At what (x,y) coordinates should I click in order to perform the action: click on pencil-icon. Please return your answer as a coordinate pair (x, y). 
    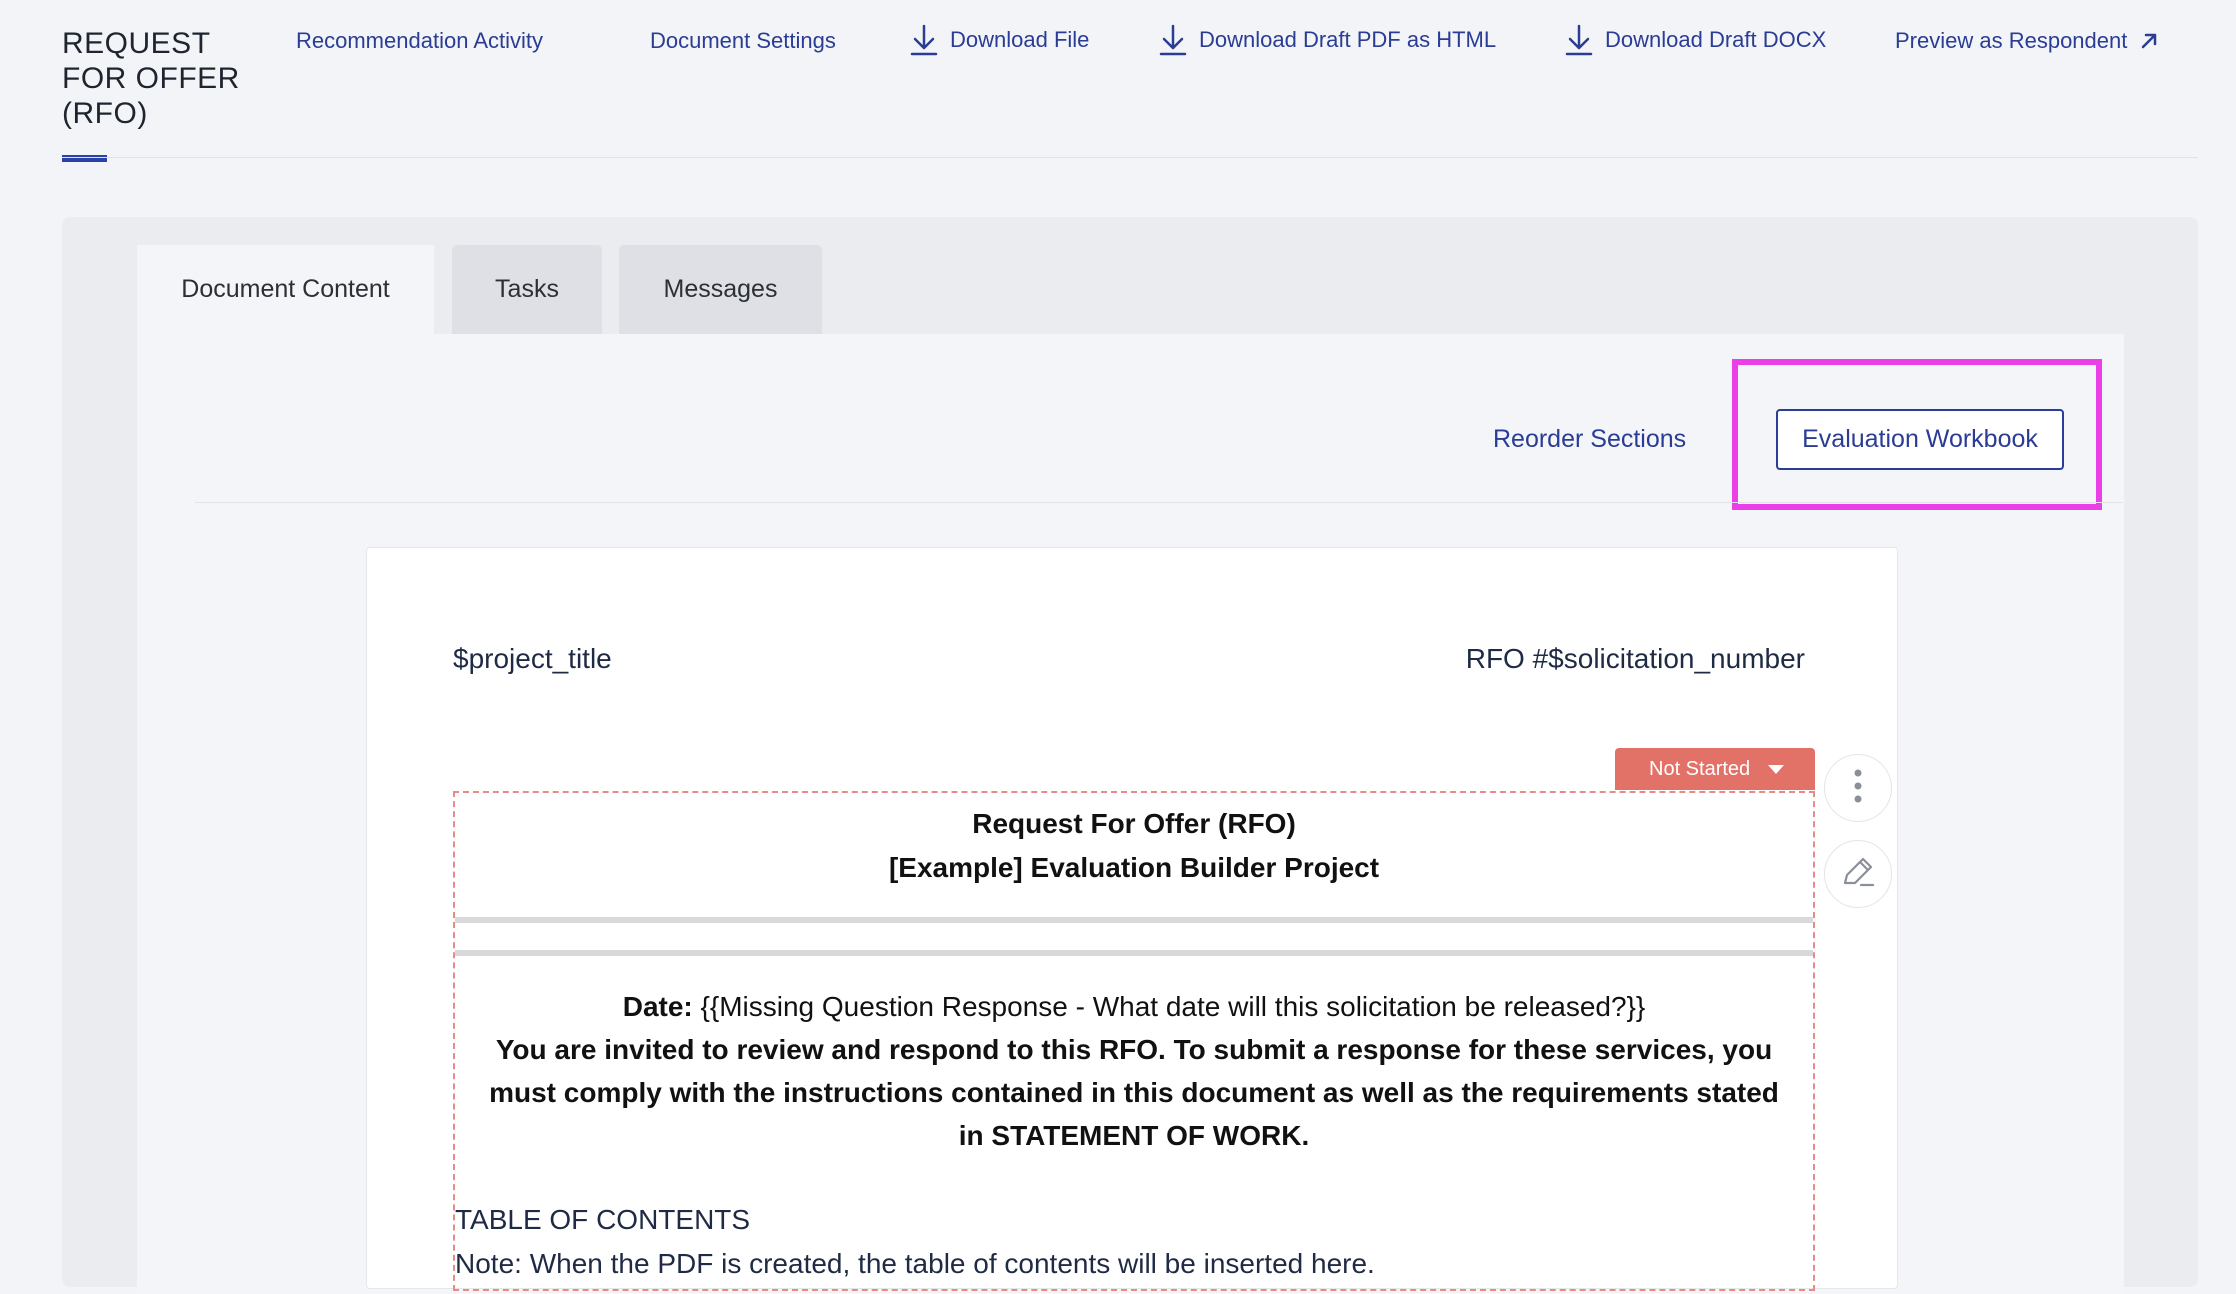
    Looking at the image, I should click on (1858, 874).